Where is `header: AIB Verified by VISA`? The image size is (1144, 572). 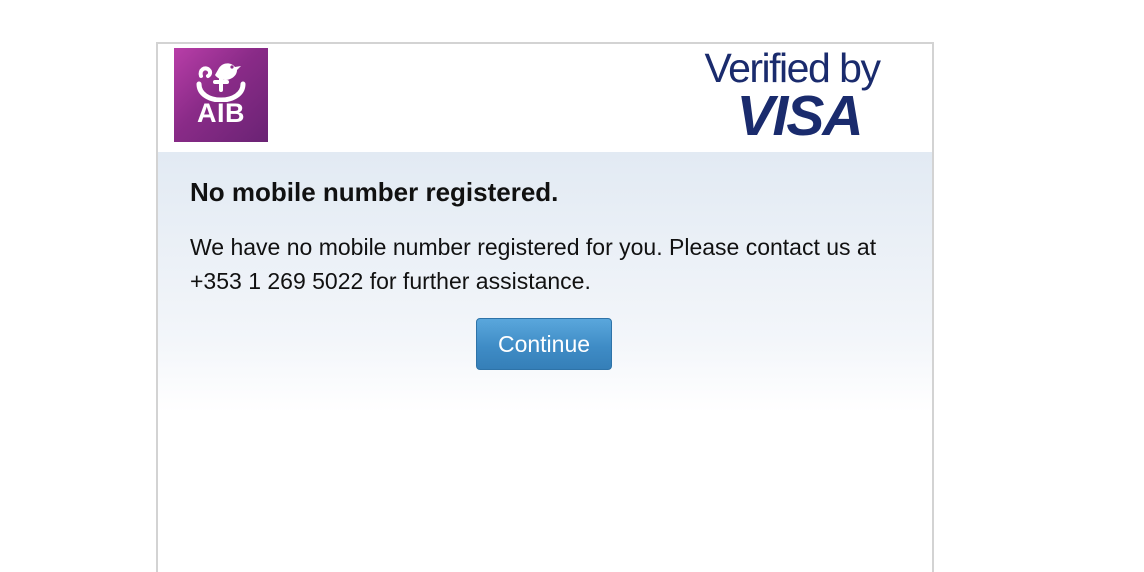
header: AIB Verified by VISA is located at coordinates (545, 98).